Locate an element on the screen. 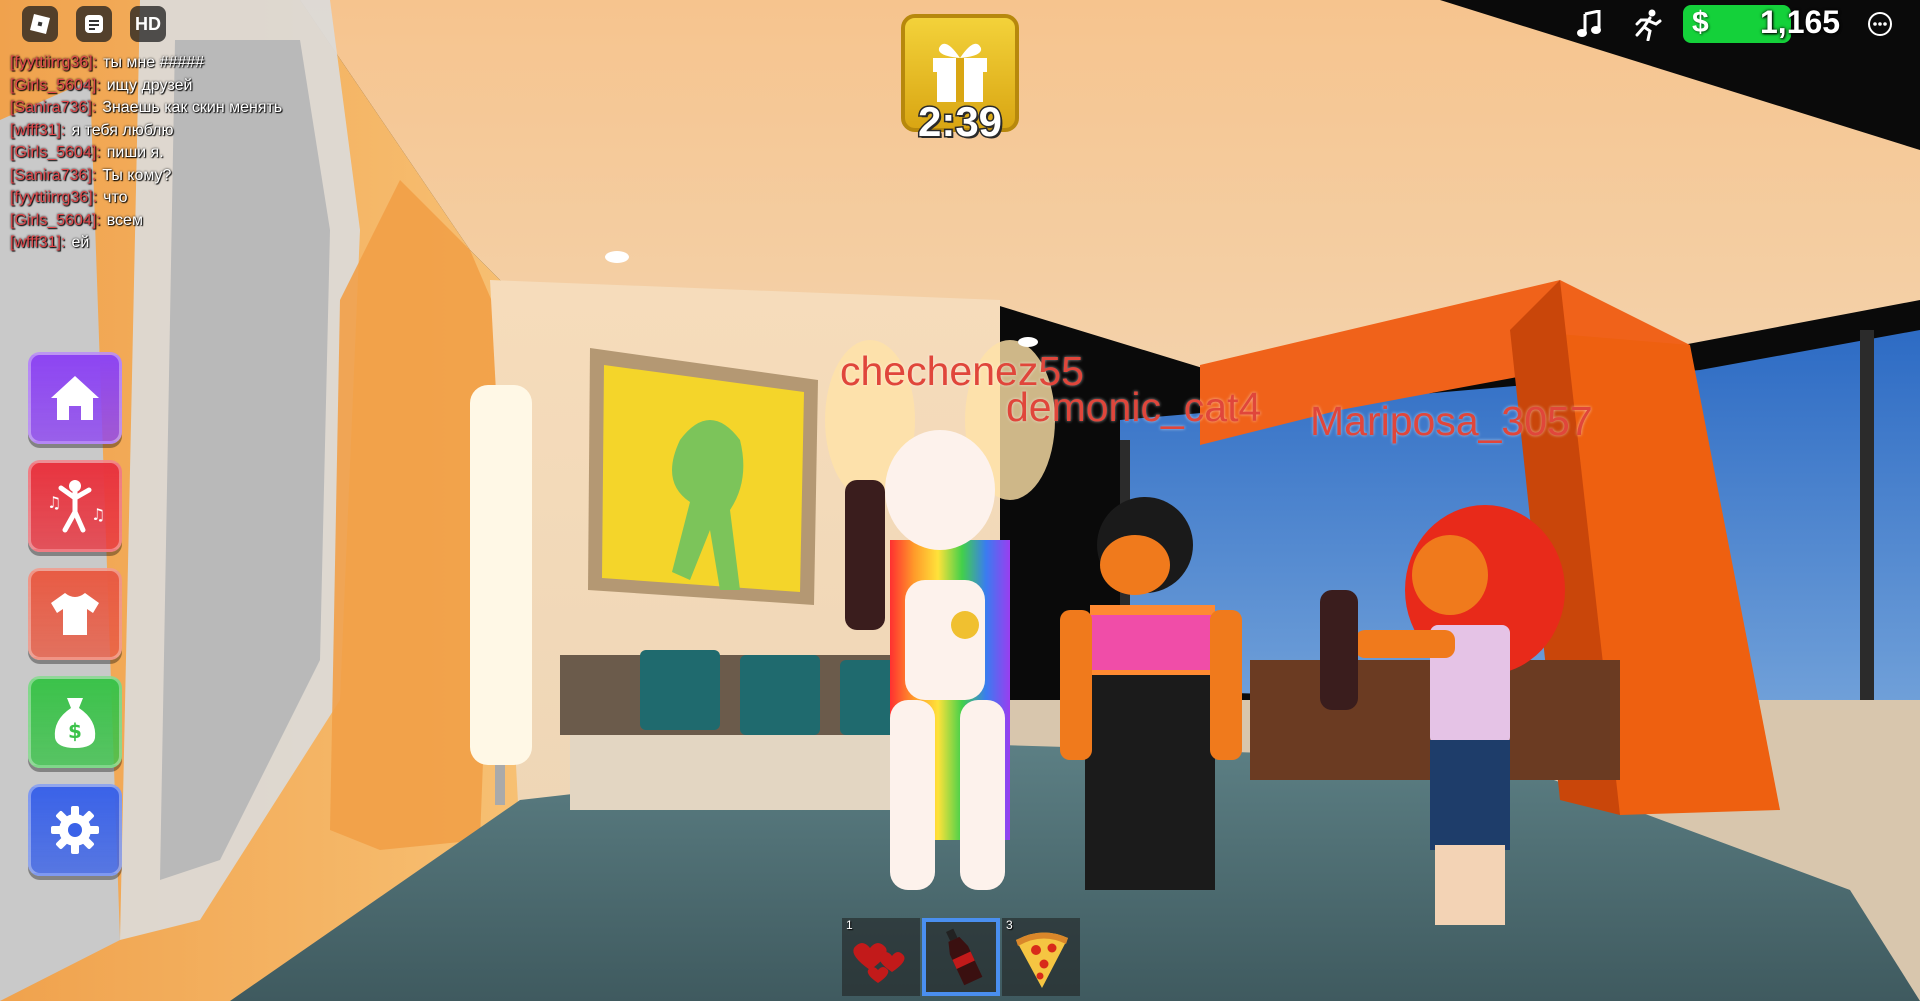 This screenshot has width=1920, height=1001. chat-toggle-button is located at coordinates (94, 24).